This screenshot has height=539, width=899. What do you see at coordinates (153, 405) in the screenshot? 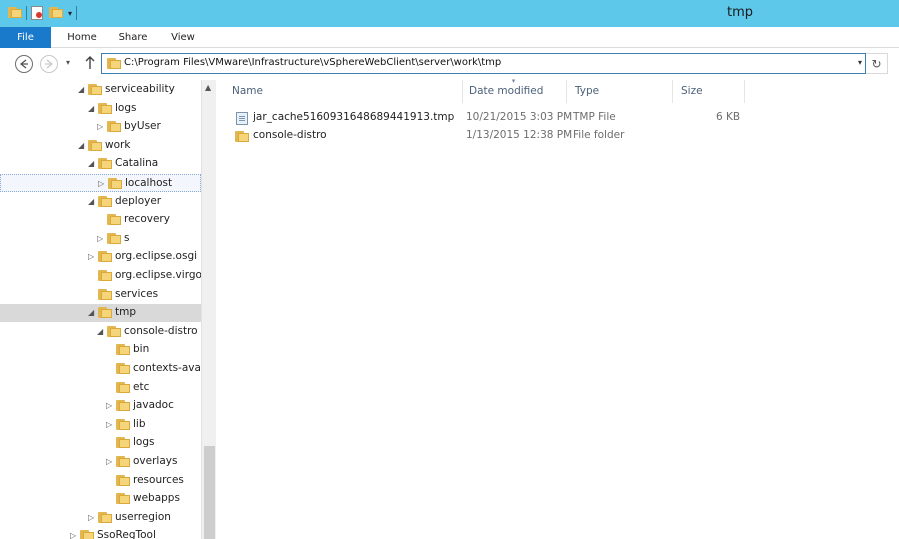
I see `tree-item-label: javadoc` at bounding box center [153, 405].